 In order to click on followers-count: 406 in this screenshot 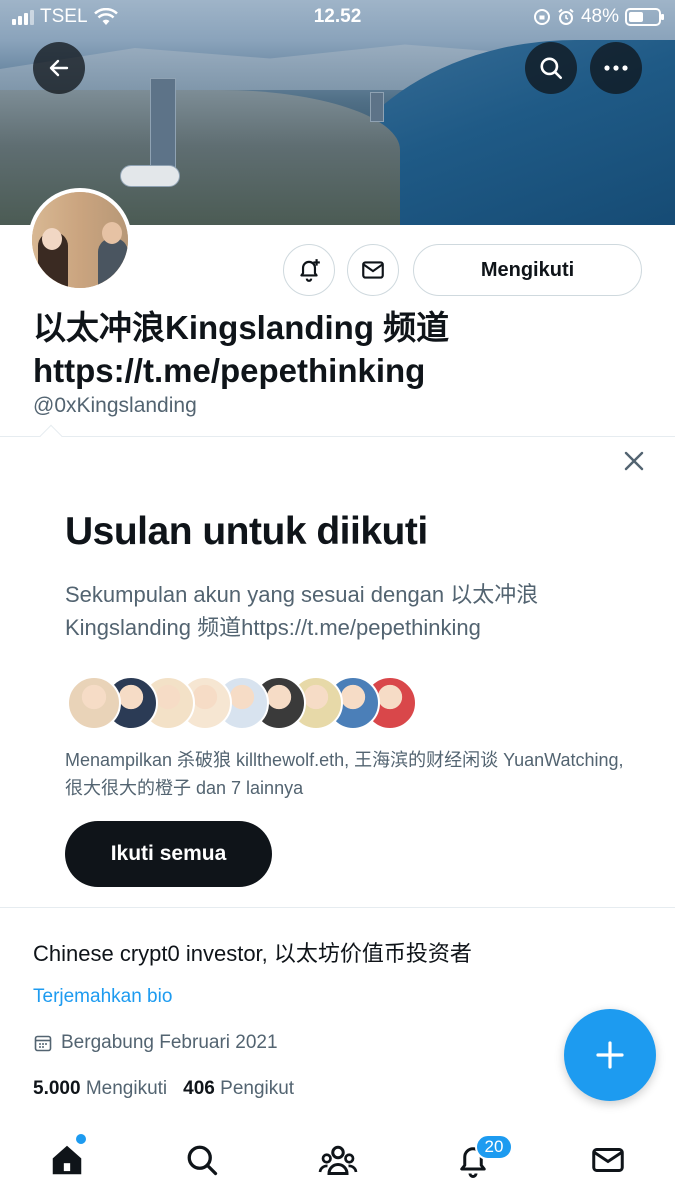, I will do `click(199, 1088)`.